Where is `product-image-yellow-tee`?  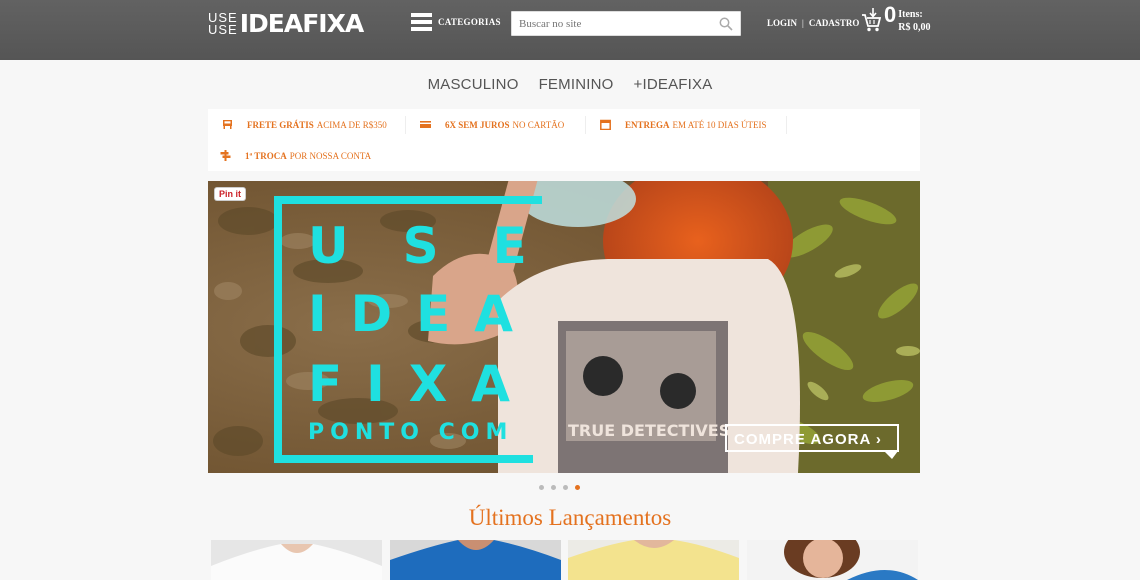 product-image-yellow-tee is located at coordinates (653, 560).